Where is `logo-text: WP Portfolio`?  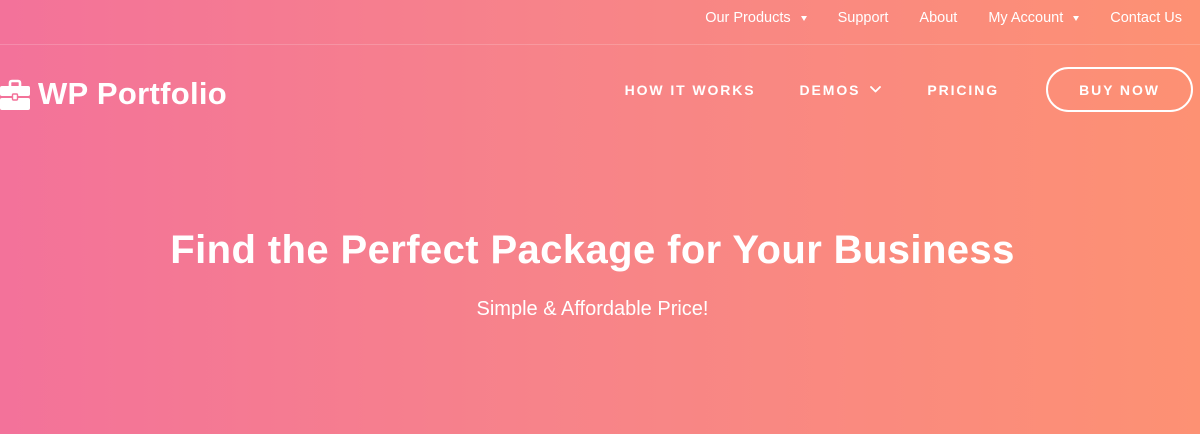
logo-text: WP Portfolio is located at coordinates (133, 93).